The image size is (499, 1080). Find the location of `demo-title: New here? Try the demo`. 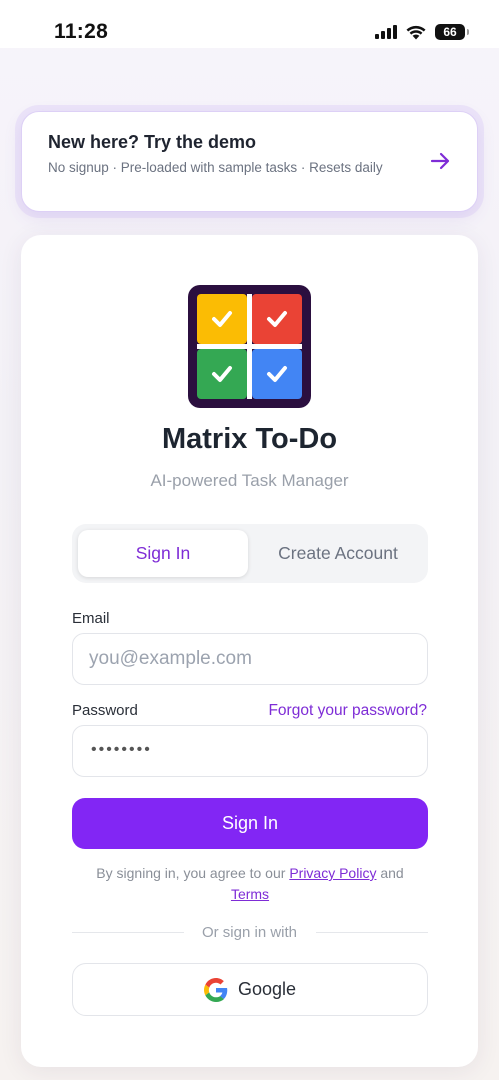

demo-title: New here? Try the demo is located at coordinates (152, 142).